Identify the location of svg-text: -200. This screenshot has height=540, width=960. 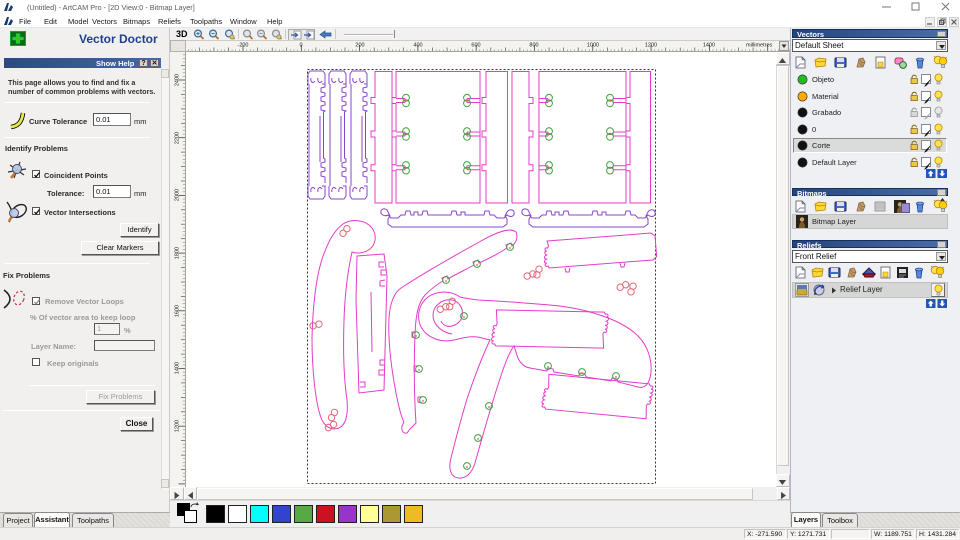
(242, 46).